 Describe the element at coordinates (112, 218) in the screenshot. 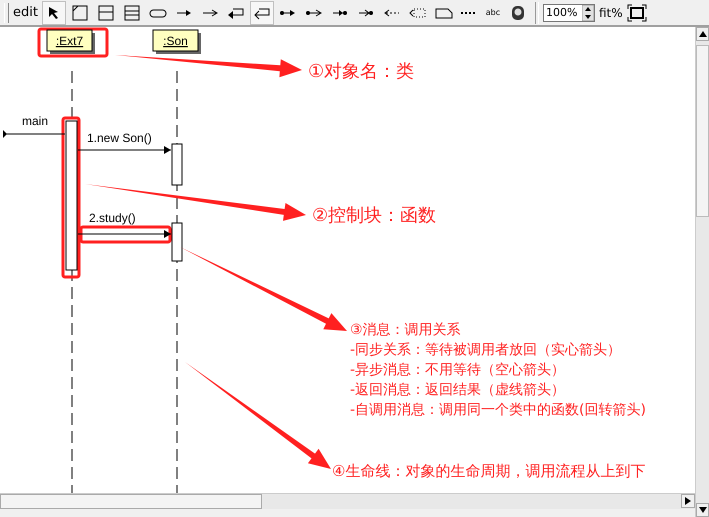

I see `message-label: 2.study()` at that location.